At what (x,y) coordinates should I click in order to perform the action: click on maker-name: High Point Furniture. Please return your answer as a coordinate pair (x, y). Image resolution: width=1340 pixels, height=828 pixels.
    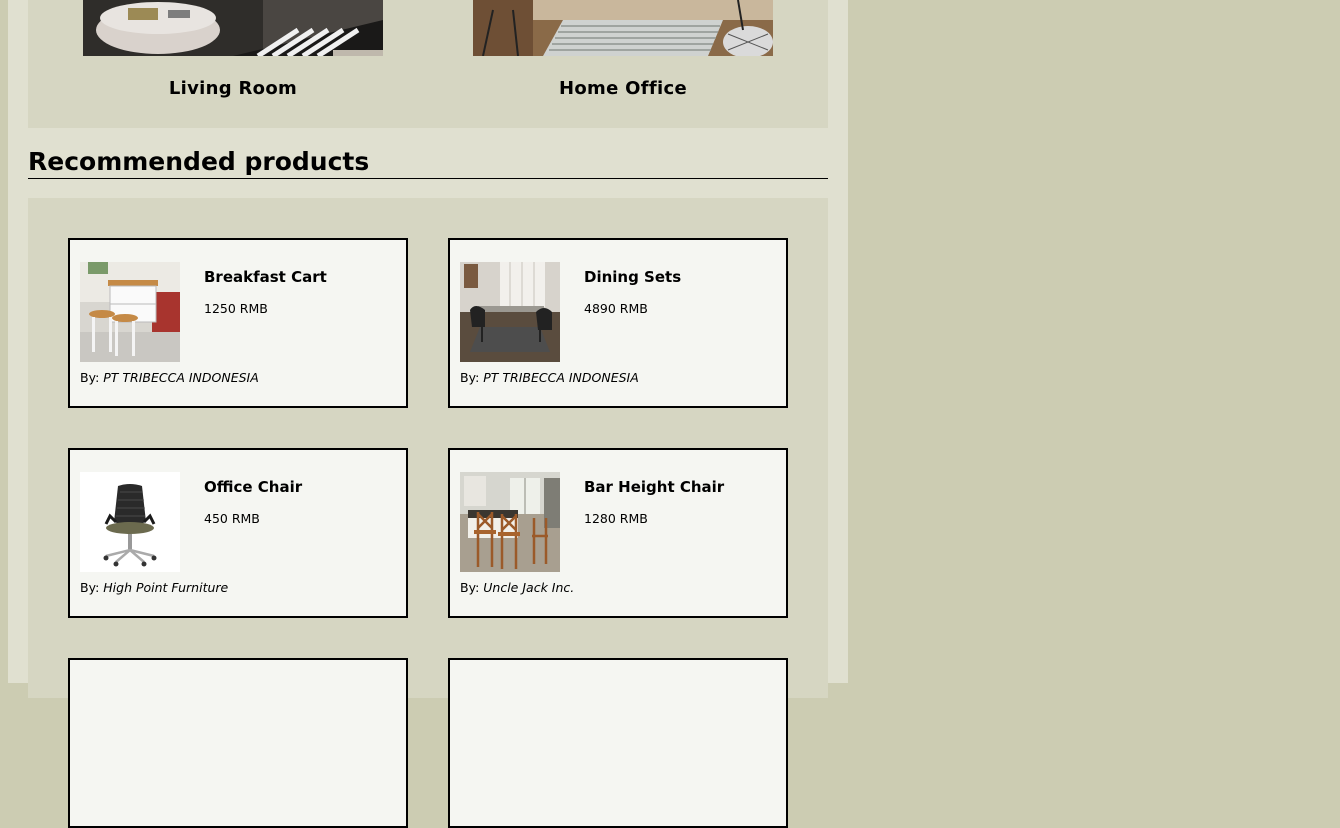
    Looking at the image, I should click on (166, 587).